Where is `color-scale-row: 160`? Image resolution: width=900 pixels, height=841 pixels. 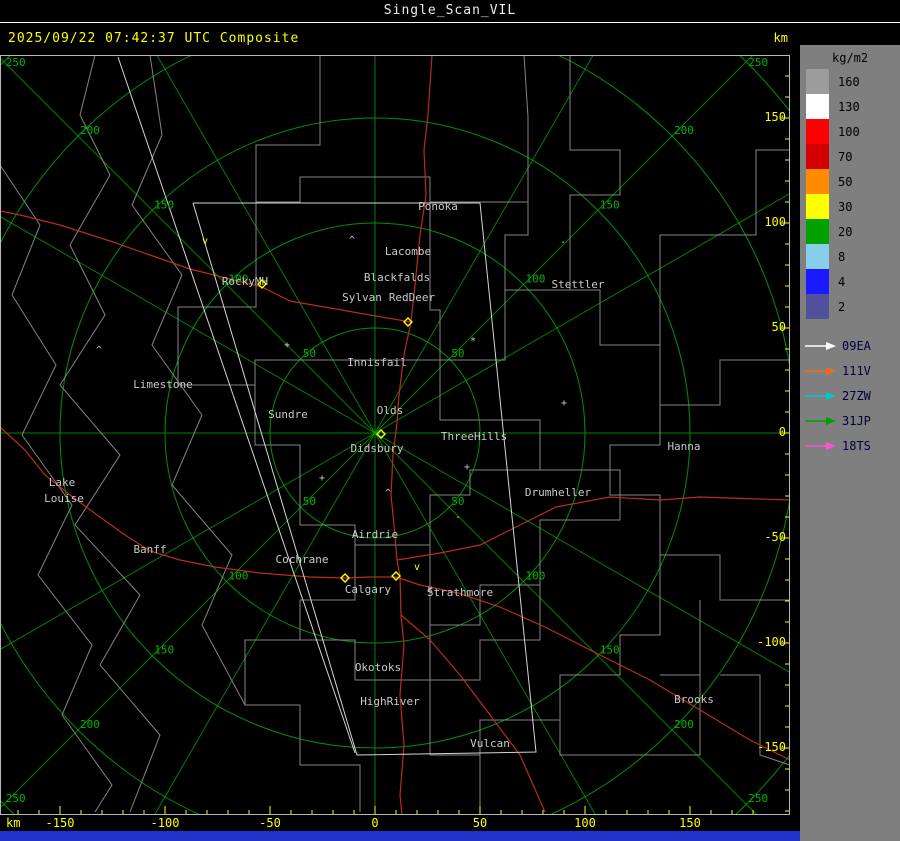
color-scale-row: 160 is located at coordinates (850, 81).